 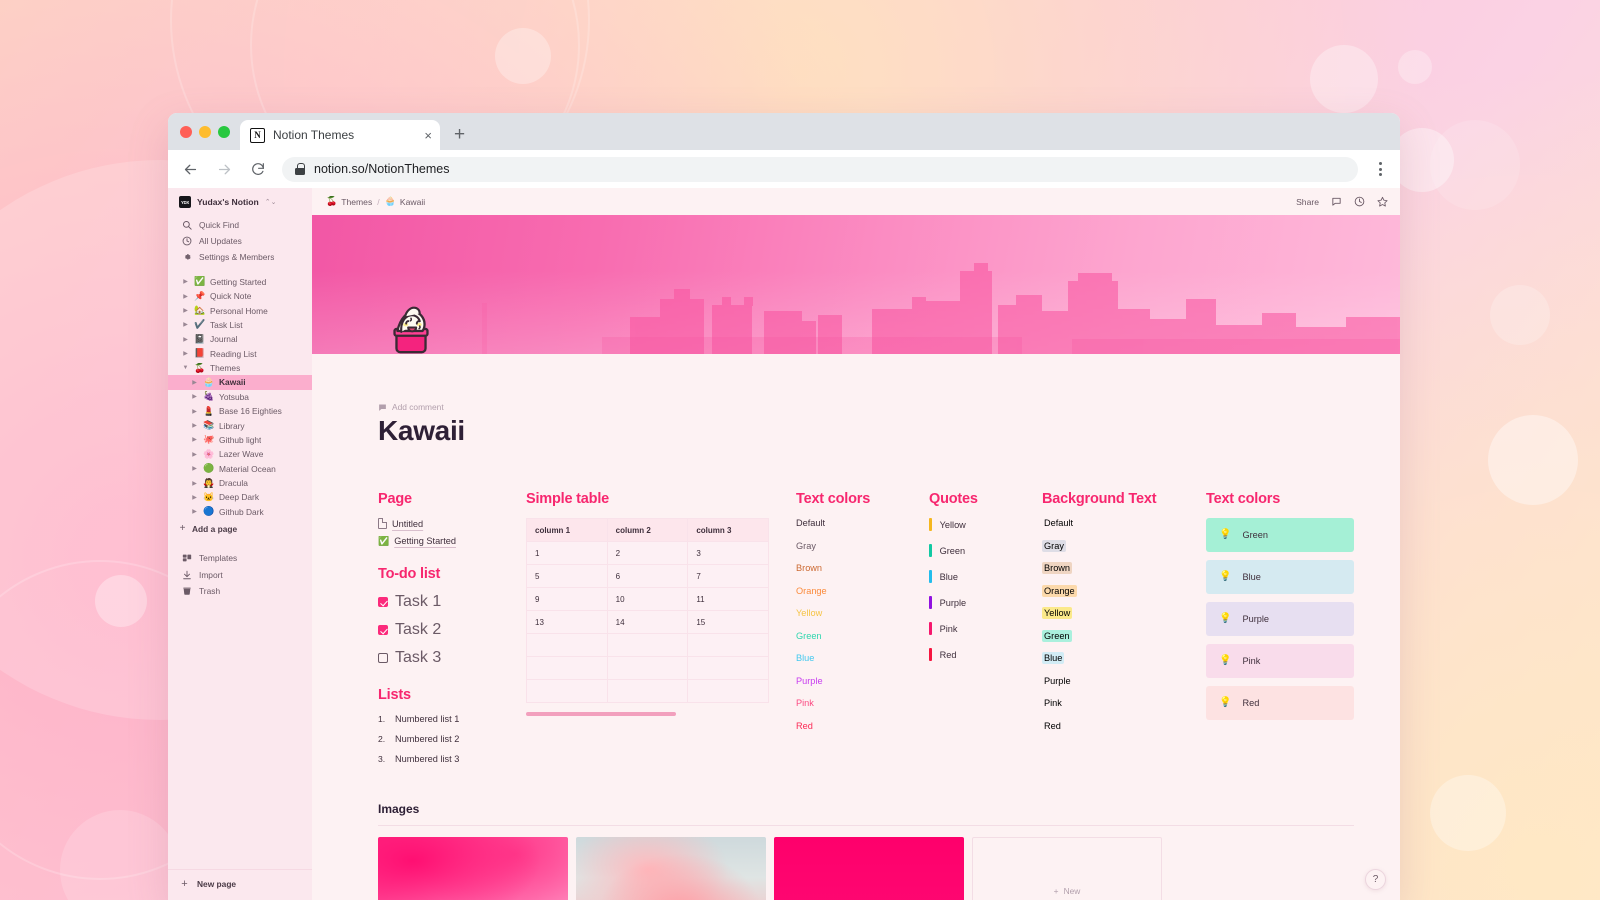 What do you see at coordinates (452, 602) in the screenshot?
I see `todo-item: Task 1` at bounding box center [452, 602].